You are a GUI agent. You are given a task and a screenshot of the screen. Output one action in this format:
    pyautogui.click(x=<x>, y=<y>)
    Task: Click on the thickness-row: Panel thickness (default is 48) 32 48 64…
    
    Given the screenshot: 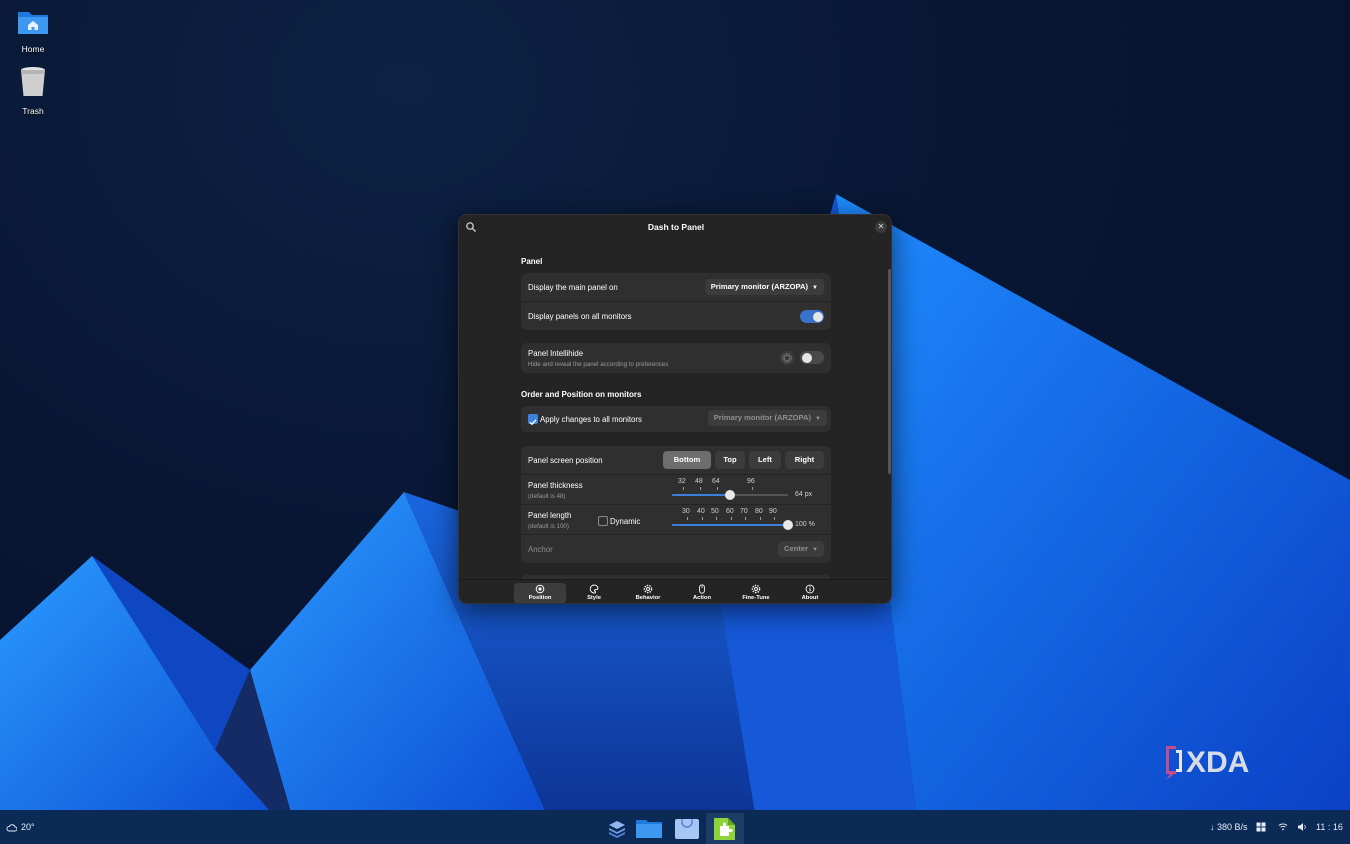 What is the action you would take?
    pyautogui.click(x=676, y=489)
    